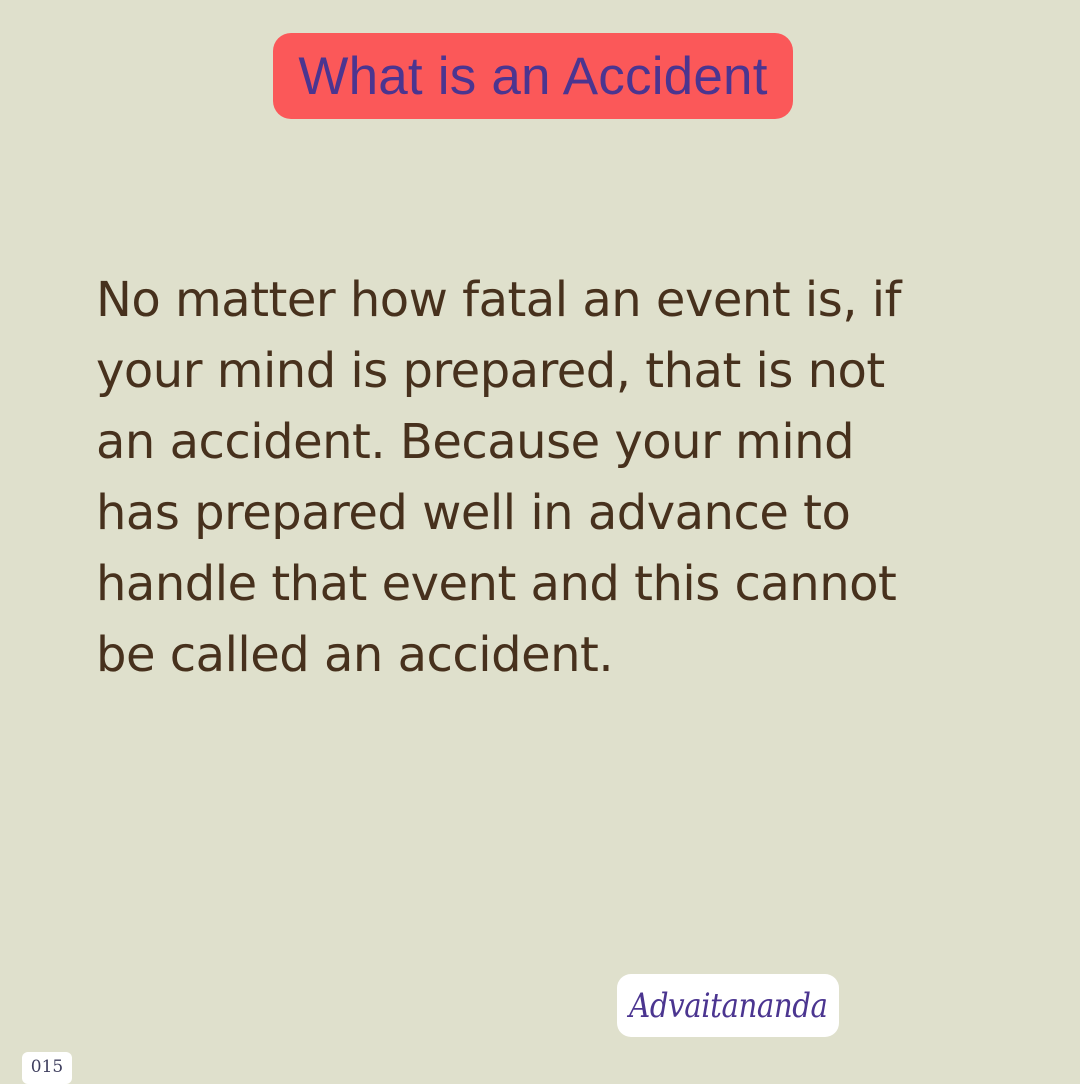  I want to click on author-signature: Advaitananda, so click(728, 1005).